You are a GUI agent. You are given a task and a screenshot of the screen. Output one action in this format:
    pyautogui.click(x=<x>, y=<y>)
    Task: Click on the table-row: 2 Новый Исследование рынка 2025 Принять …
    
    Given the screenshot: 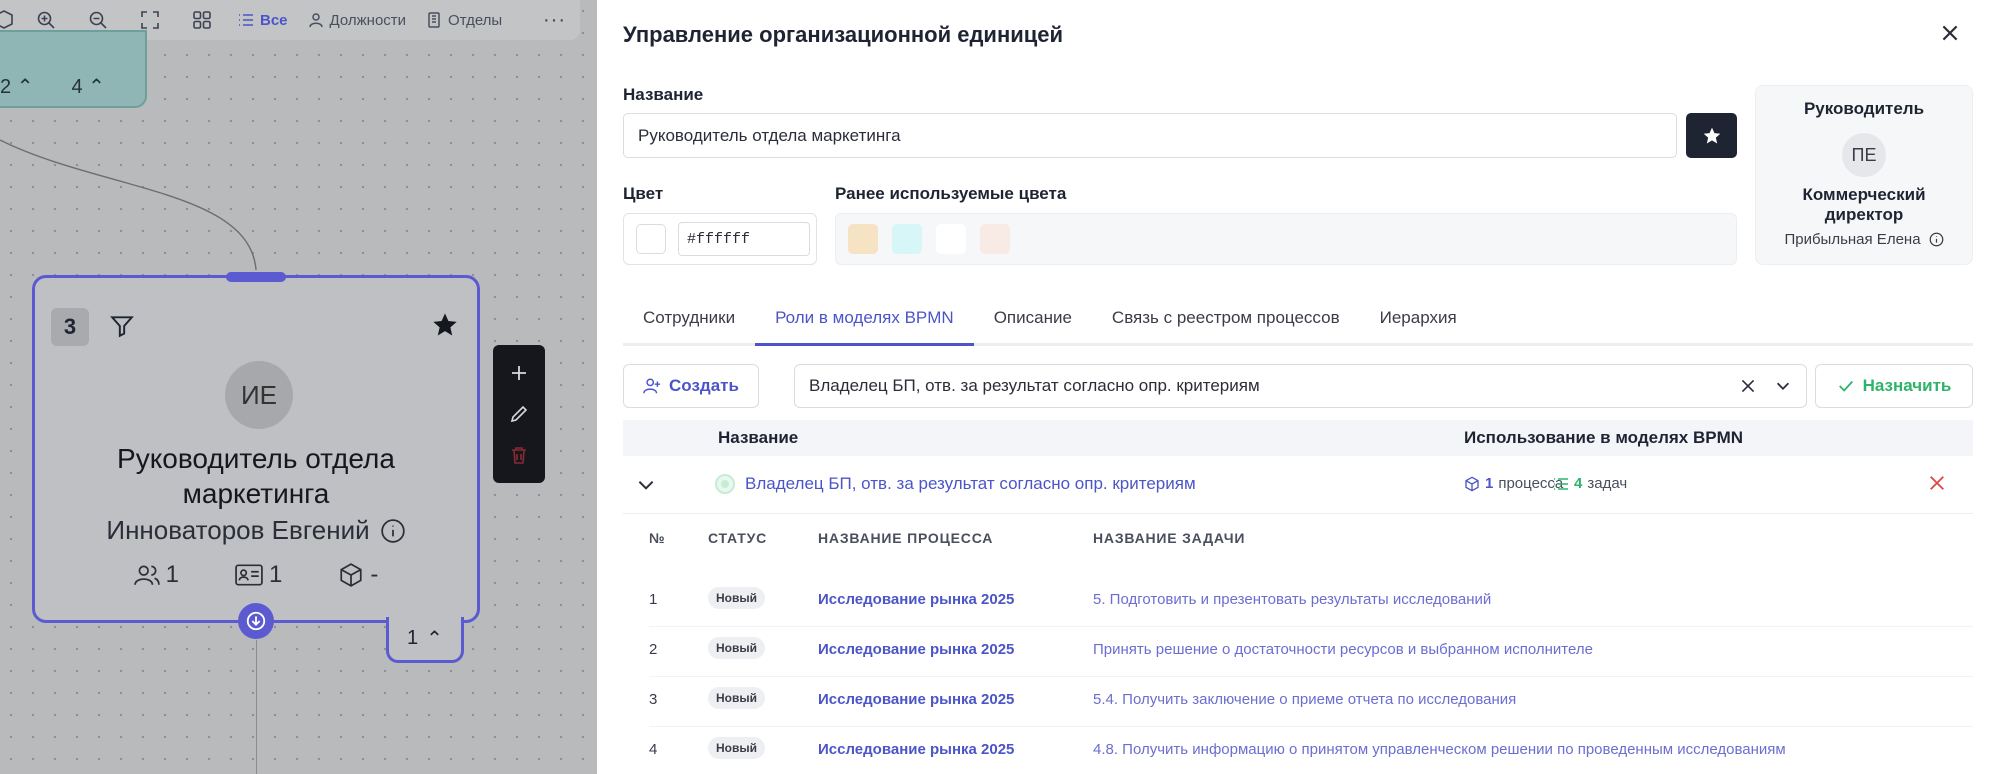 What is the action you would take?
    pyautogui.click(x=1298, y=651)
    